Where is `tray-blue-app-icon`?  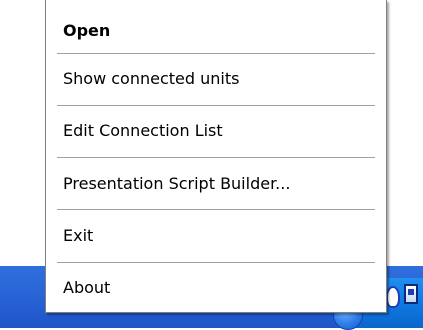
tray-blue-app-icon is located at coordinates (393, 297).